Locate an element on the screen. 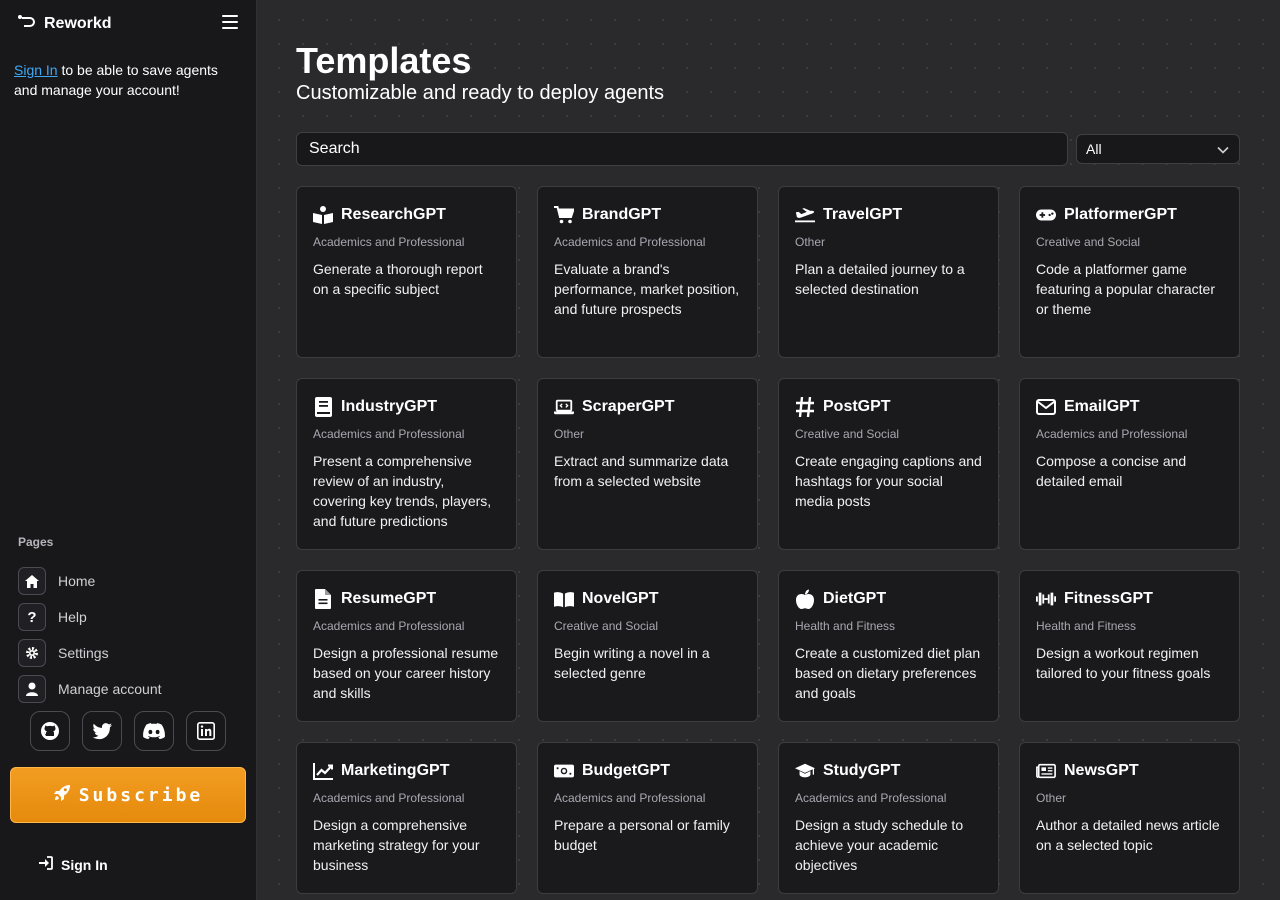 The width and height of the screenshot is (1280, 900). github-icon is located at coordinates (50, 731).